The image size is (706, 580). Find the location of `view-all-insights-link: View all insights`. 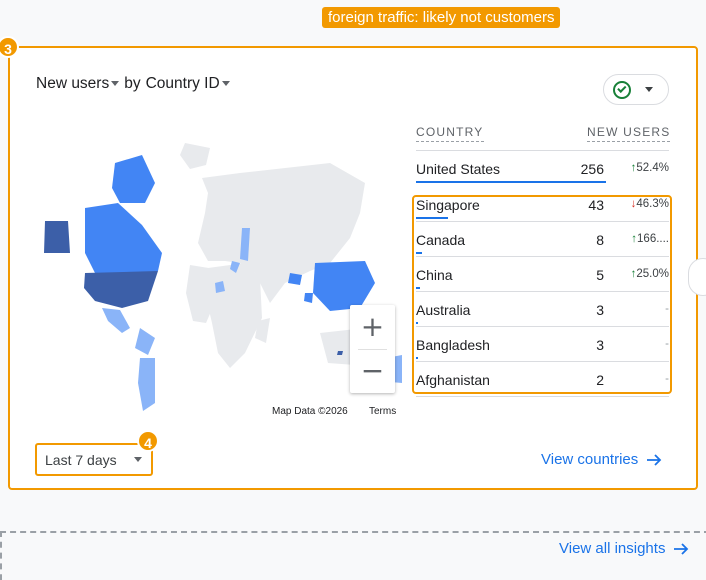

view-all-insights-link: View all insights is located at coordinates (624, 548).